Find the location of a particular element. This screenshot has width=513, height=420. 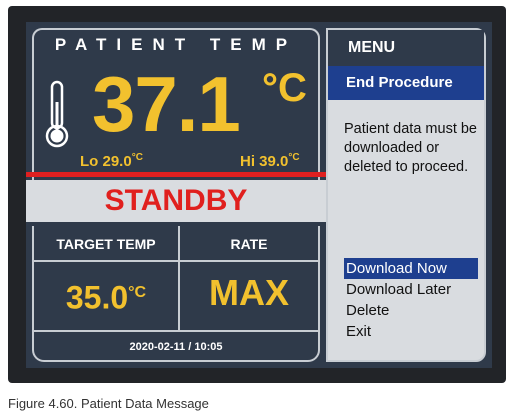

figure-caption: Figure 4.60. Patient Data Message is located at coordinates (108, 403).